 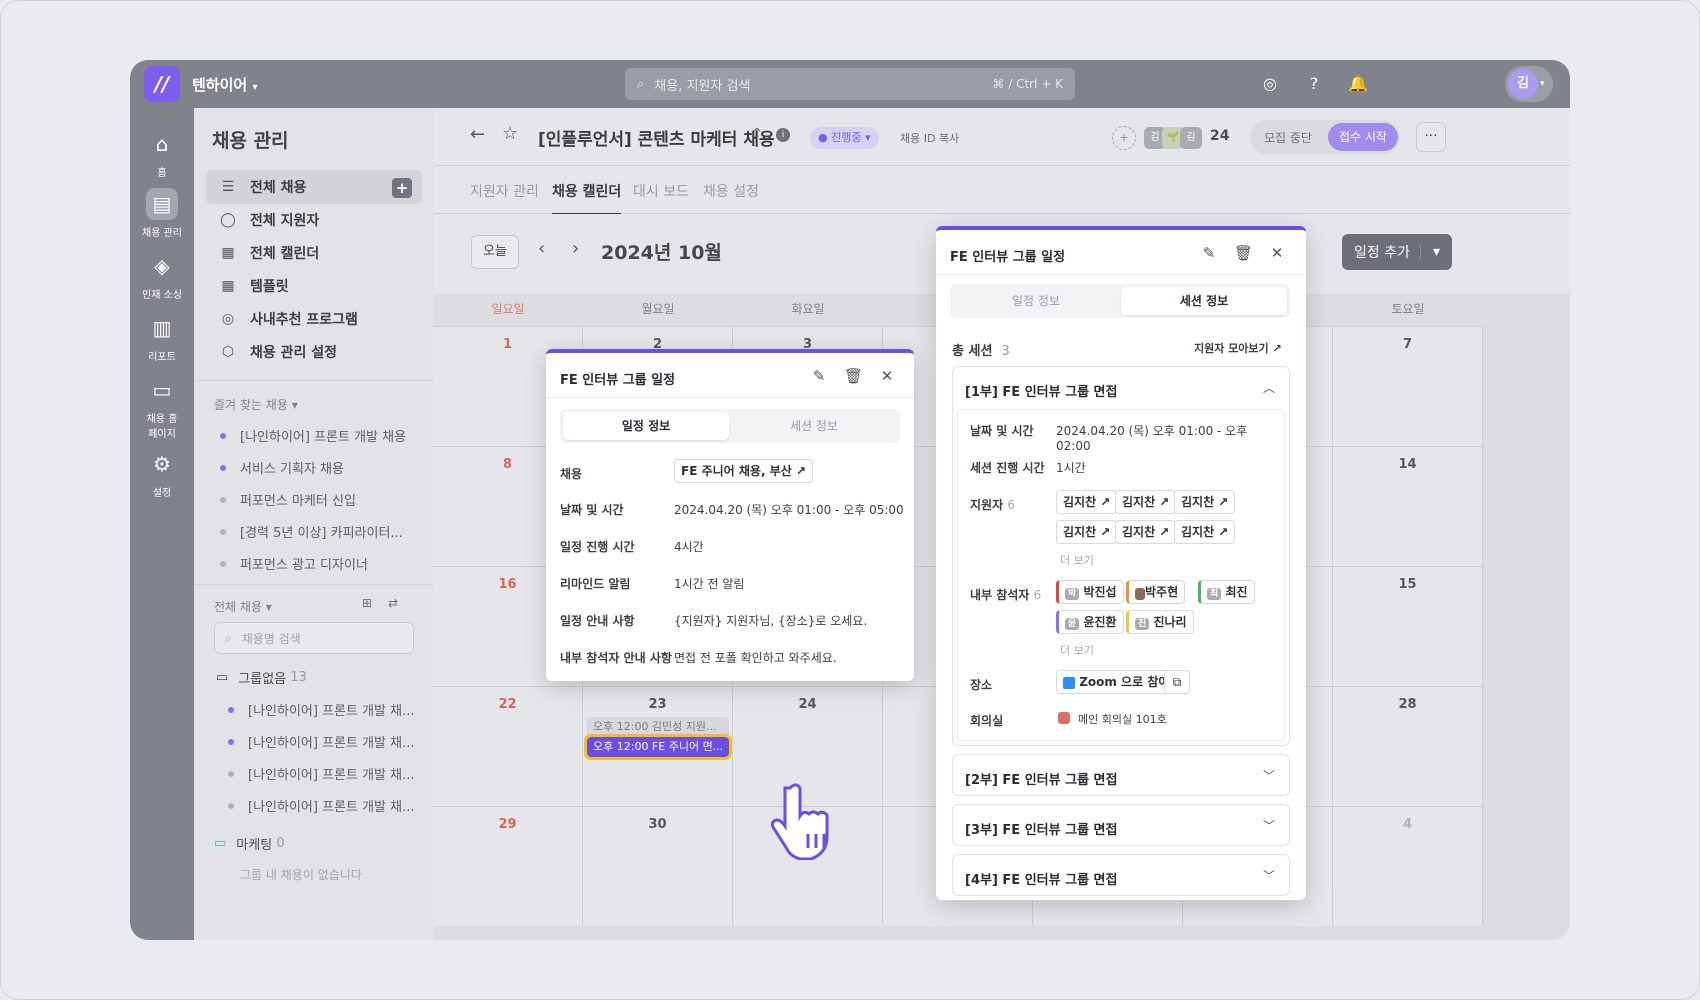 I want to click on internal-chip: 윤 윤진환, so click(x=1090, y=622).